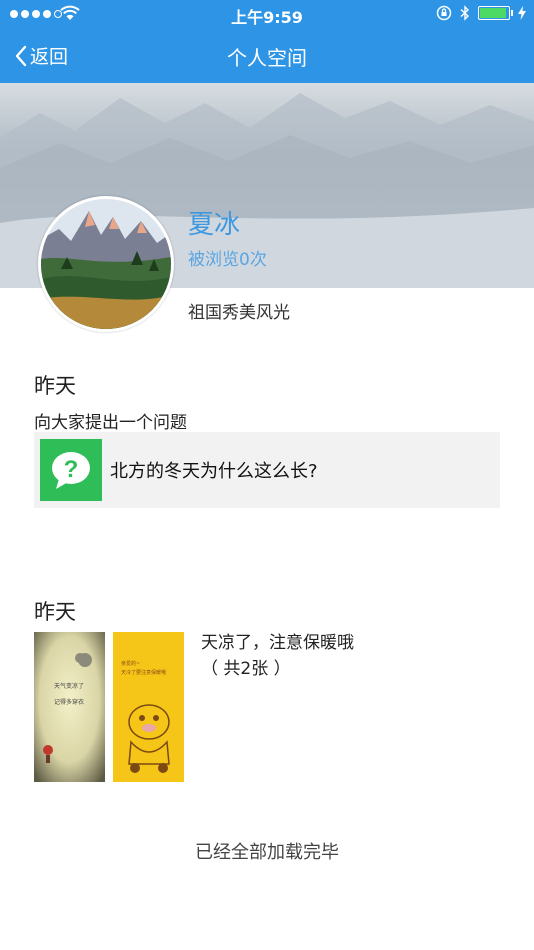 Image resolution: width=534 pixels, height=950 pixels. What do you see at coordinates (110, 423) in the screenshot?
I see `post-text: 向大家提出一个问题` at bounding box center [110, 423].